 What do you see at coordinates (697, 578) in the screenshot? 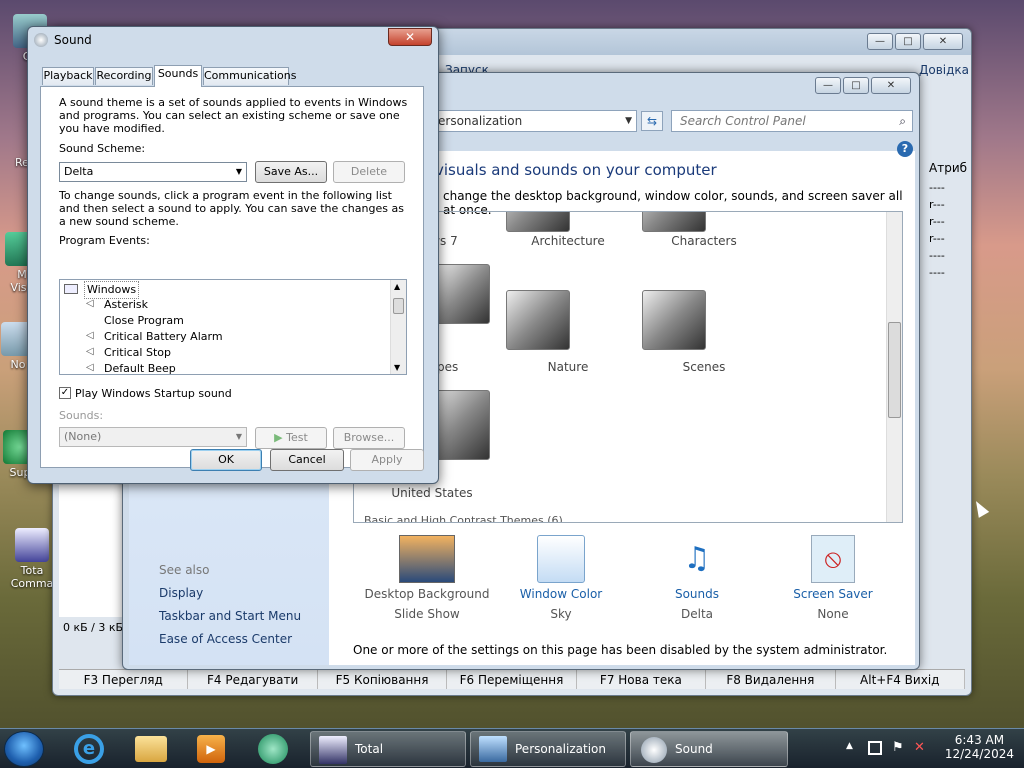
I see `sounds-item: ♫ Sounds Delta` at bounding box center [697, 578].